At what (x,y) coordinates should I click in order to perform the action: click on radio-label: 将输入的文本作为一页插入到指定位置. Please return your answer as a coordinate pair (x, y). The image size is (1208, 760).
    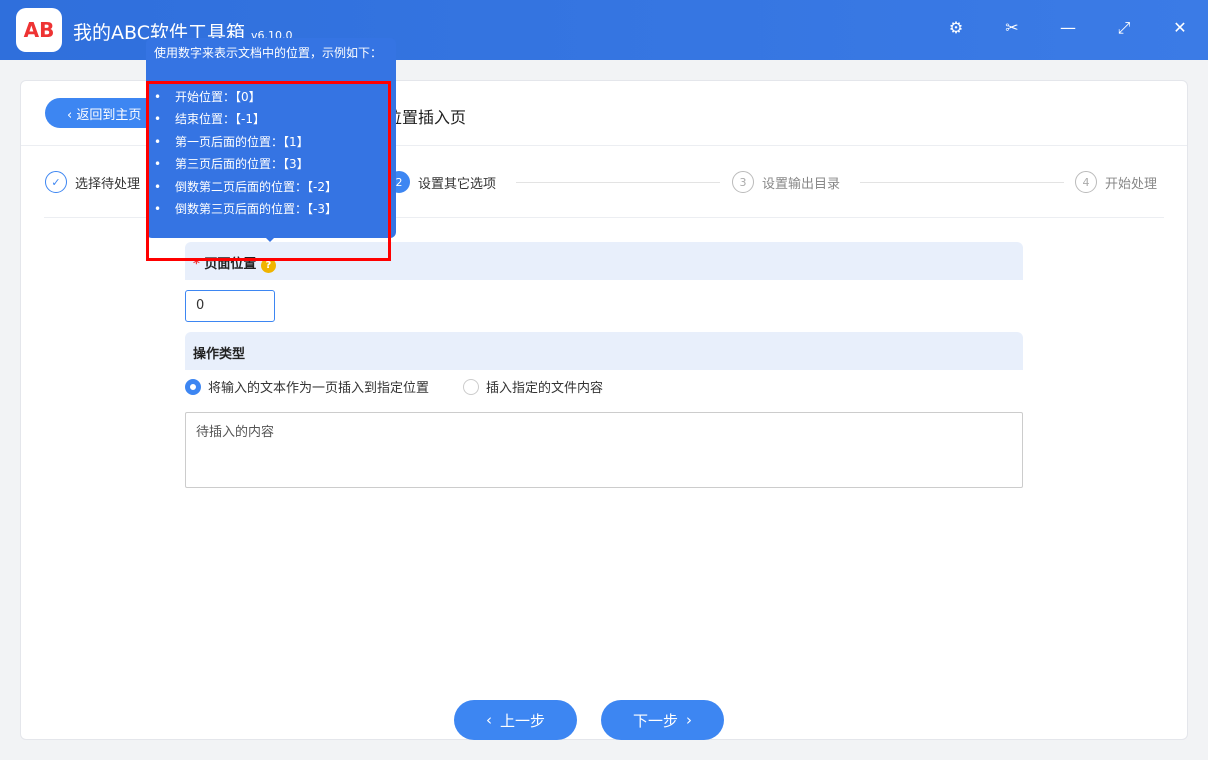
    Looking at the image, I should click on (319, 388).